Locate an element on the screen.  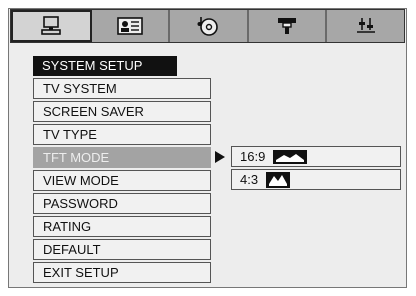
computer-icon is located at coordinates (51, 25).